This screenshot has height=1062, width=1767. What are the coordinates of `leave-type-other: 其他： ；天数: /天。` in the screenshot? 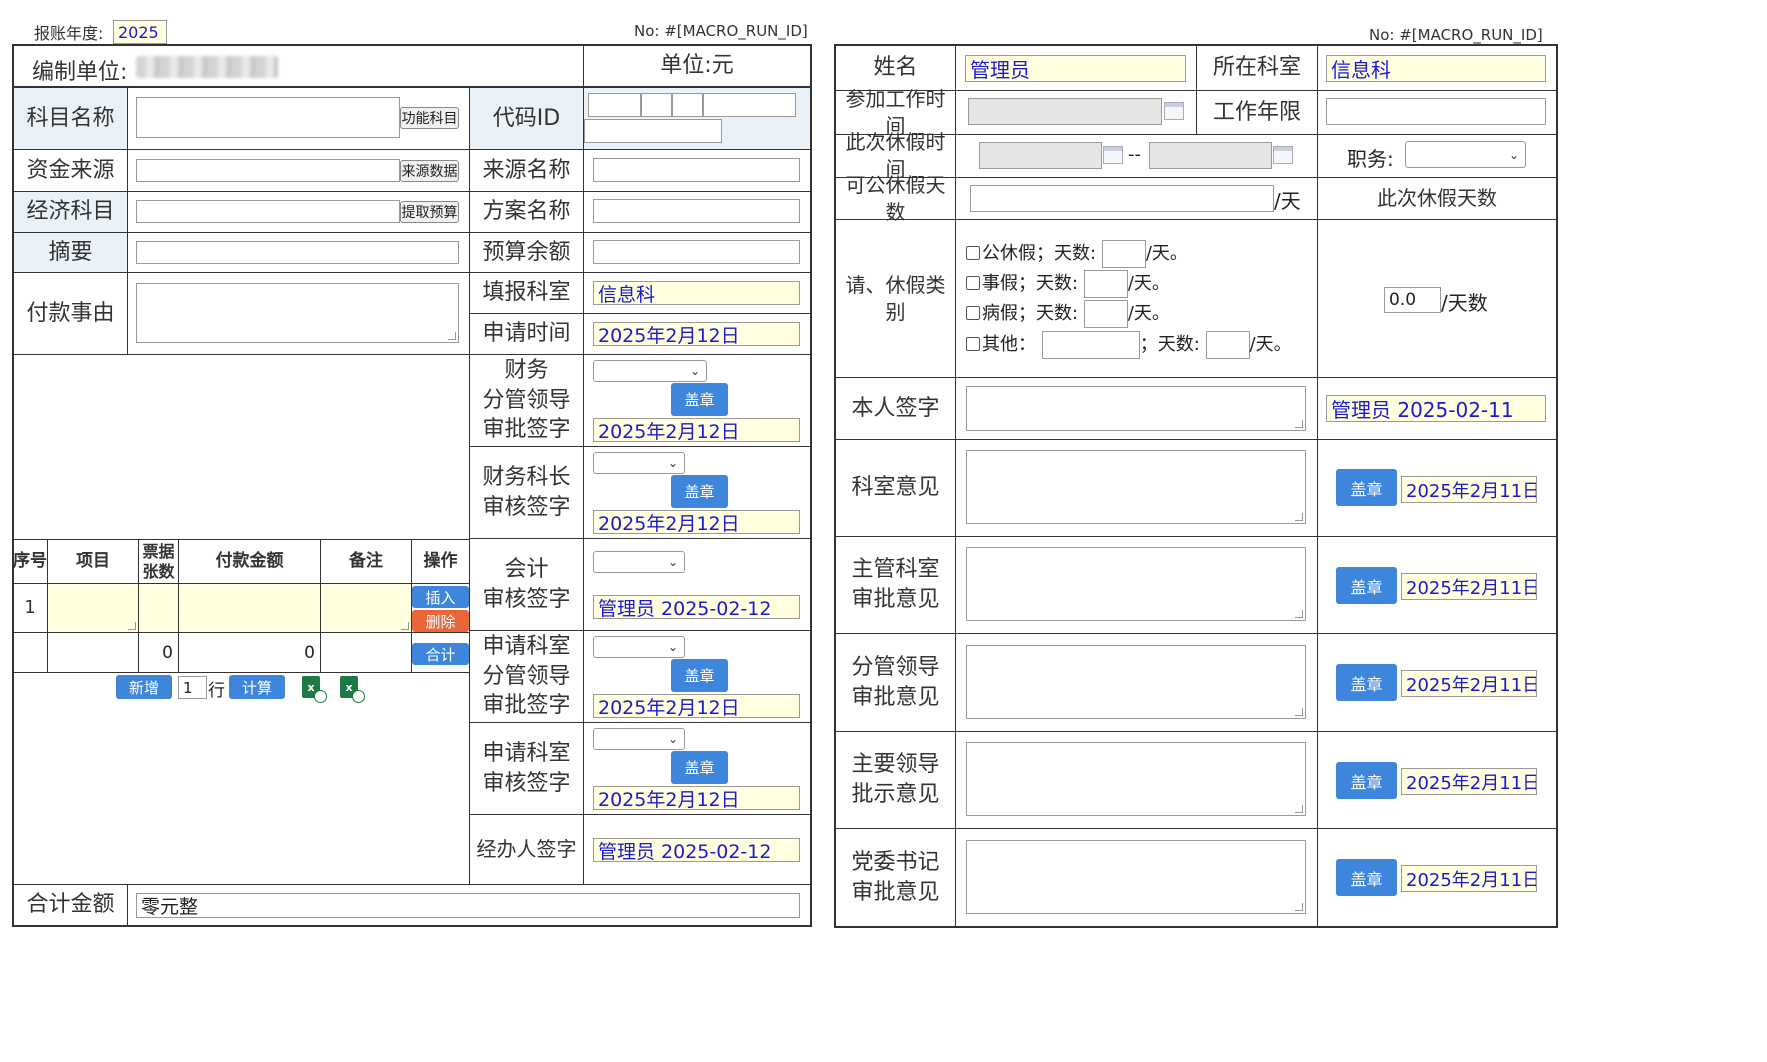 It's located at (1129, 345).